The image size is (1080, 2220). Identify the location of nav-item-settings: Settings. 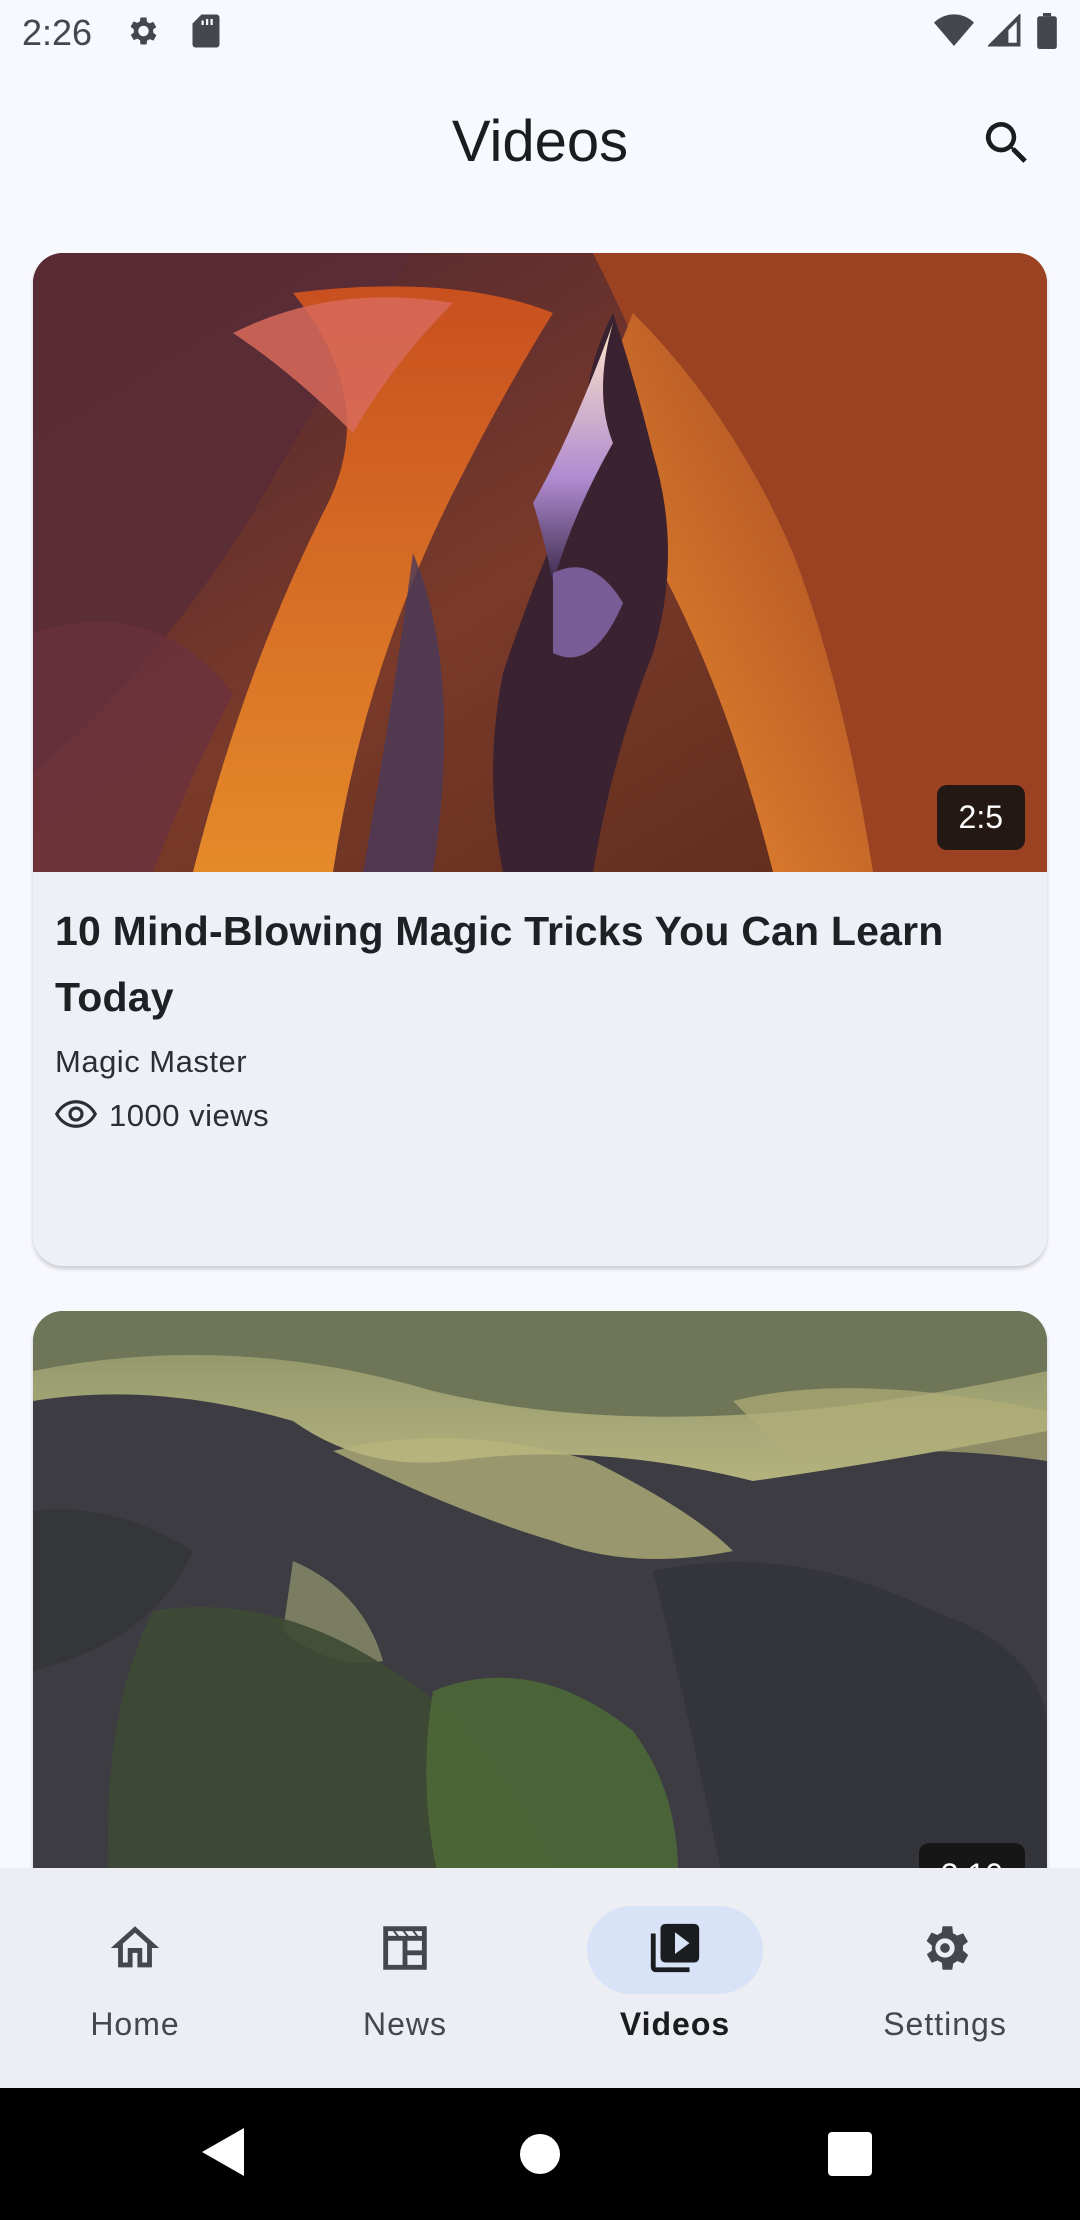
(945, 1978).